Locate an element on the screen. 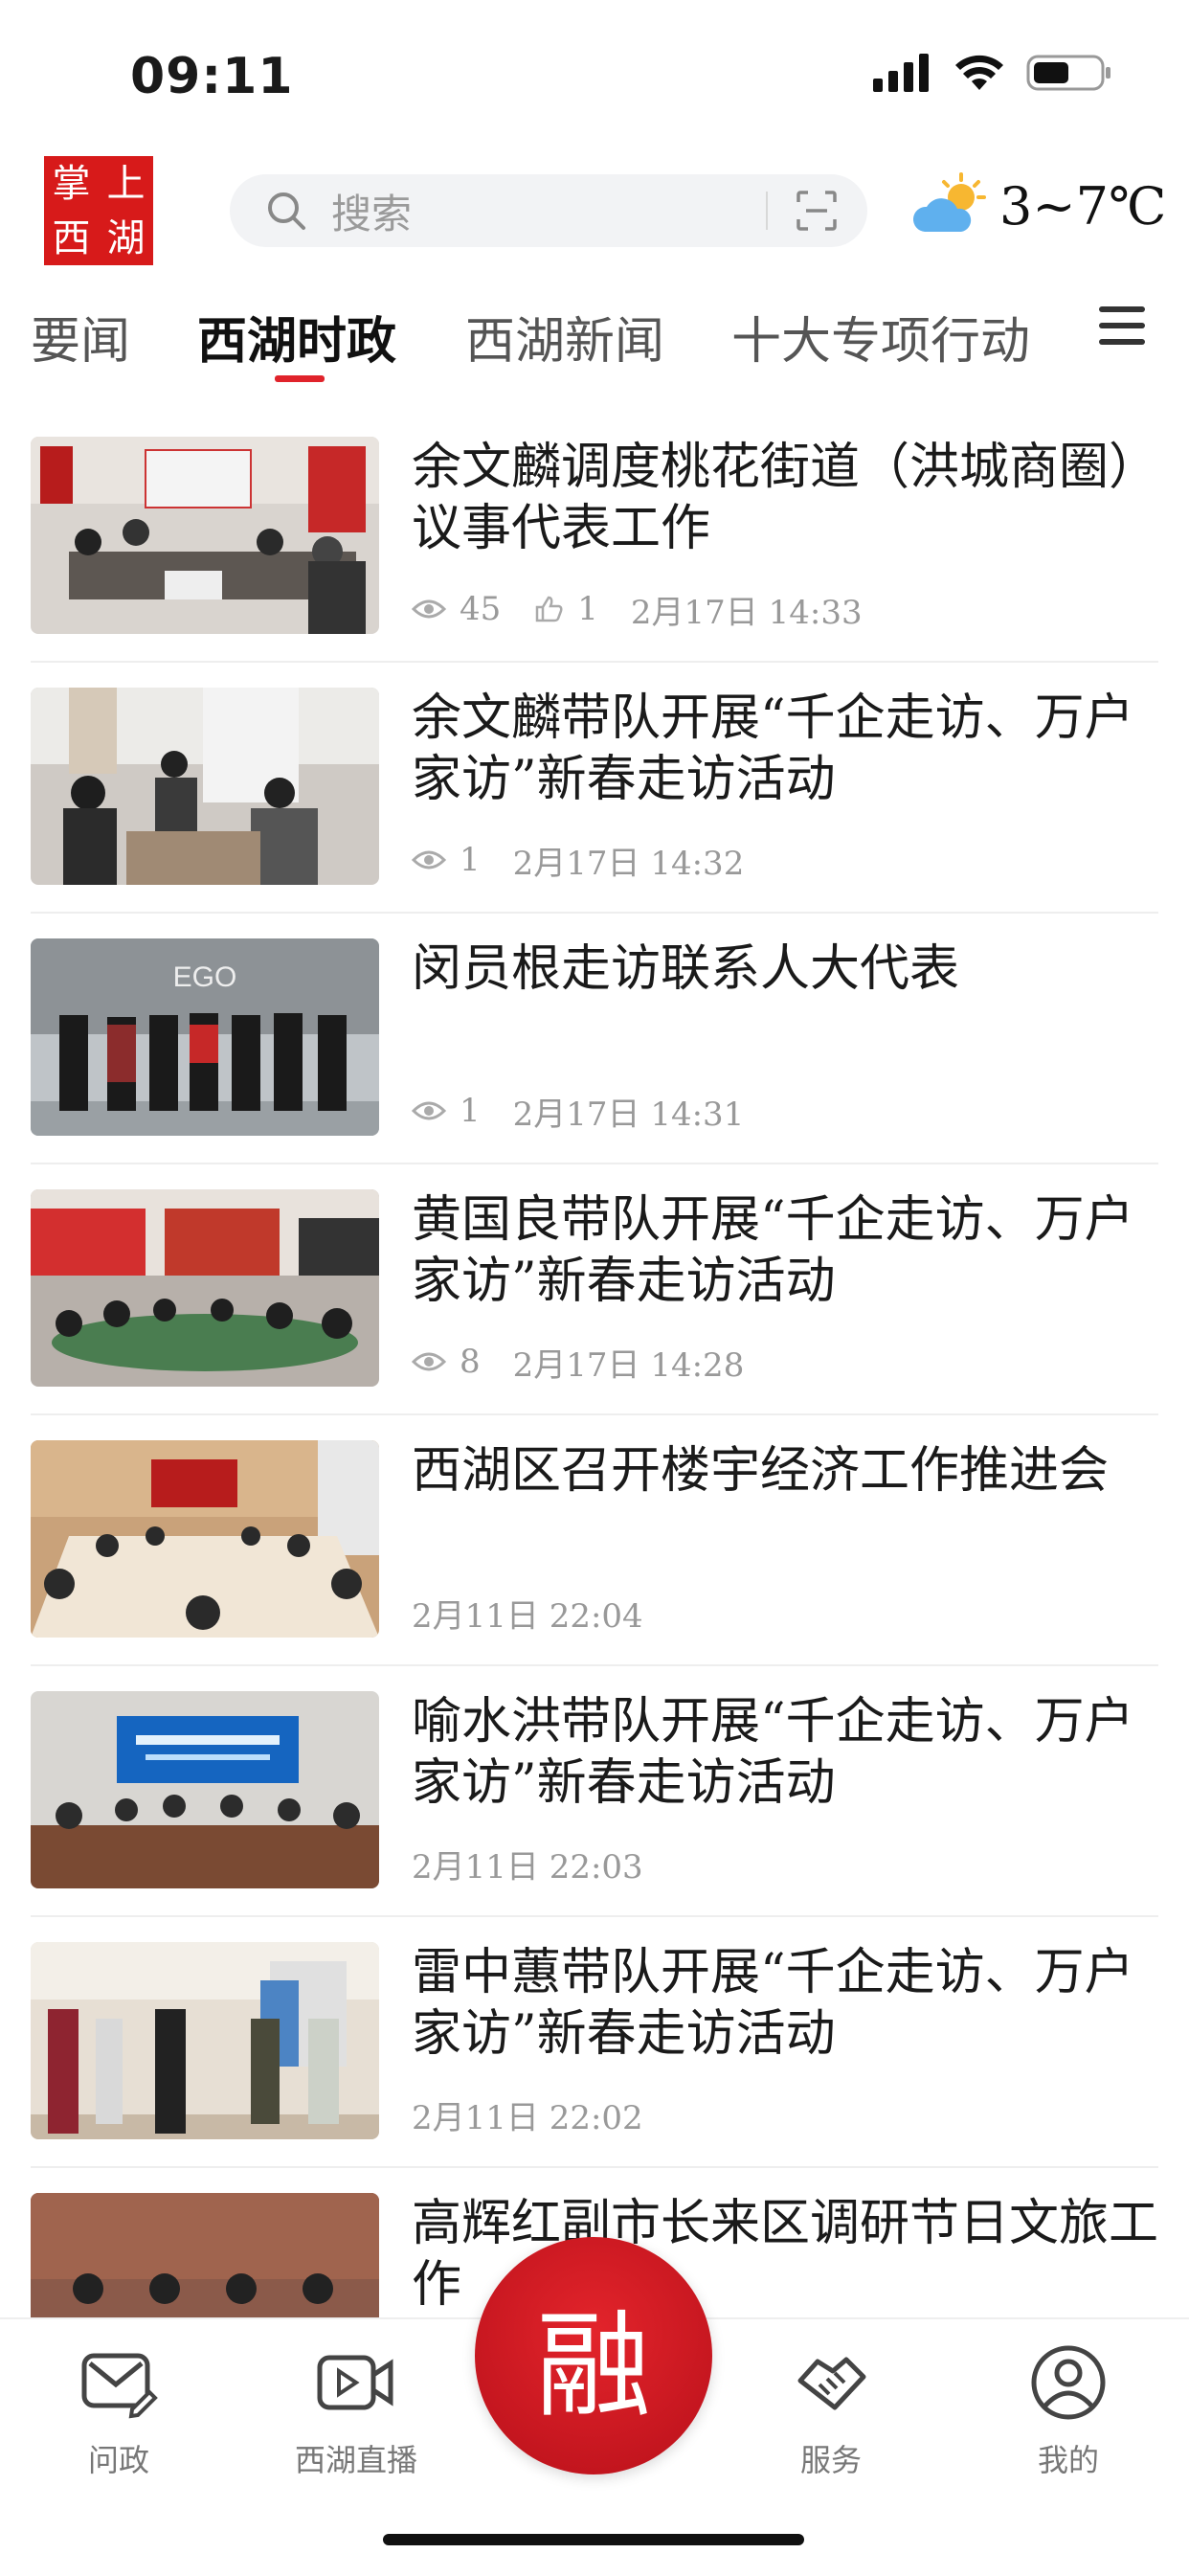 Image resolution: width=1189 pixels, height=2576 pixels. weather-temp: 3~7℃ is located at coordinates (1083, 206).